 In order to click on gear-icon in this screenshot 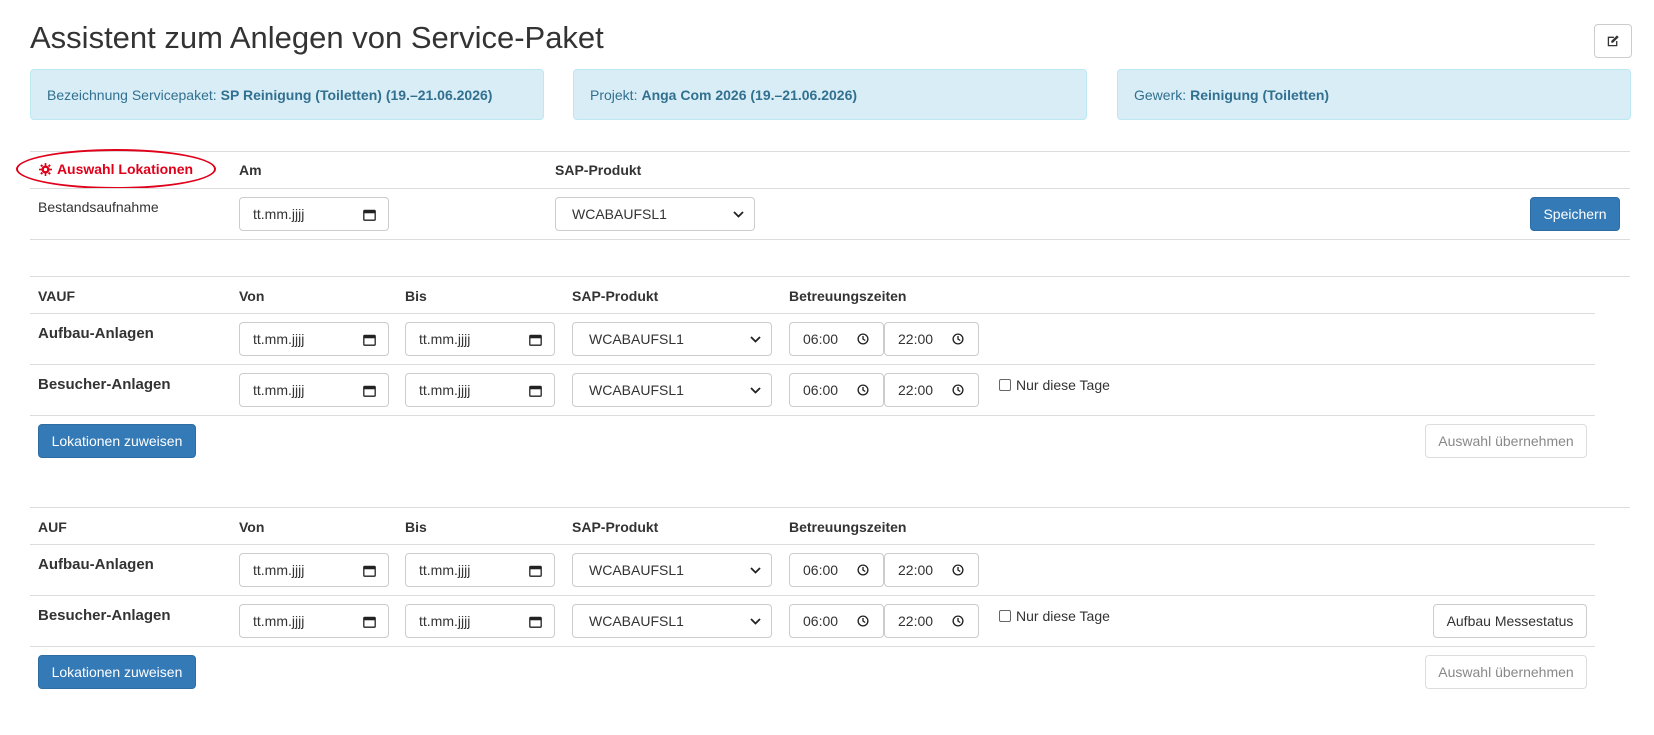, I will do `click(45, 169)`.